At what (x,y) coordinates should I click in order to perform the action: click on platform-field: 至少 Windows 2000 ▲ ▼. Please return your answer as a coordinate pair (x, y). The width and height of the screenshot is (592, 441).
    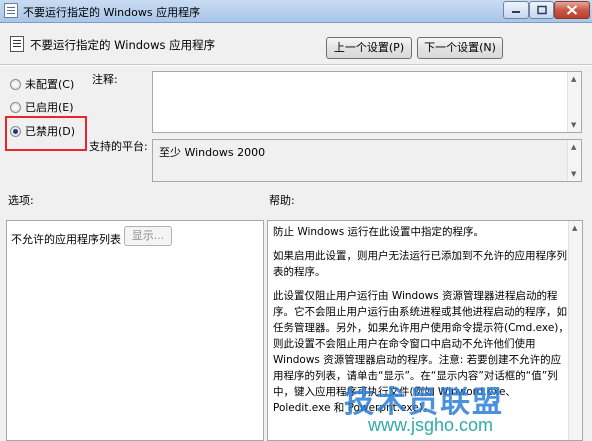
    Looking at the image, I should click on (367, 160).